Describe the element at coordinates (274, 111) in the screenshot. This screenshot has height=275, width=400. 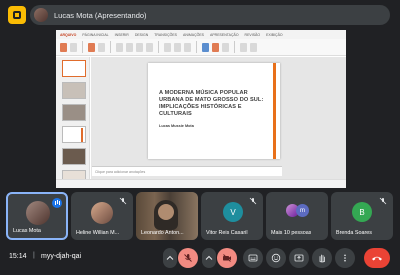
I see `slide-accent-stripe` at that location.